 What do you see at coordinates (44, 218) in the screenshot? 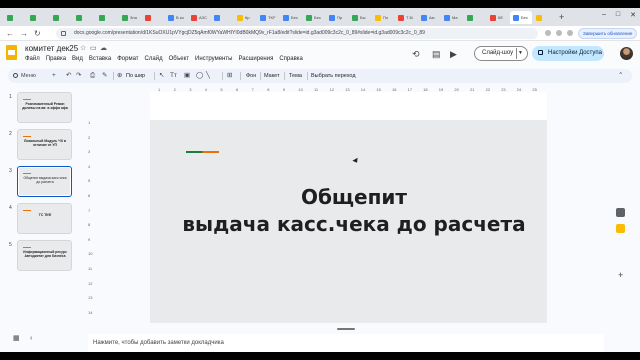
I see `slide-thumbnail: ТС ТКФ` at bounding box center [44, 218].